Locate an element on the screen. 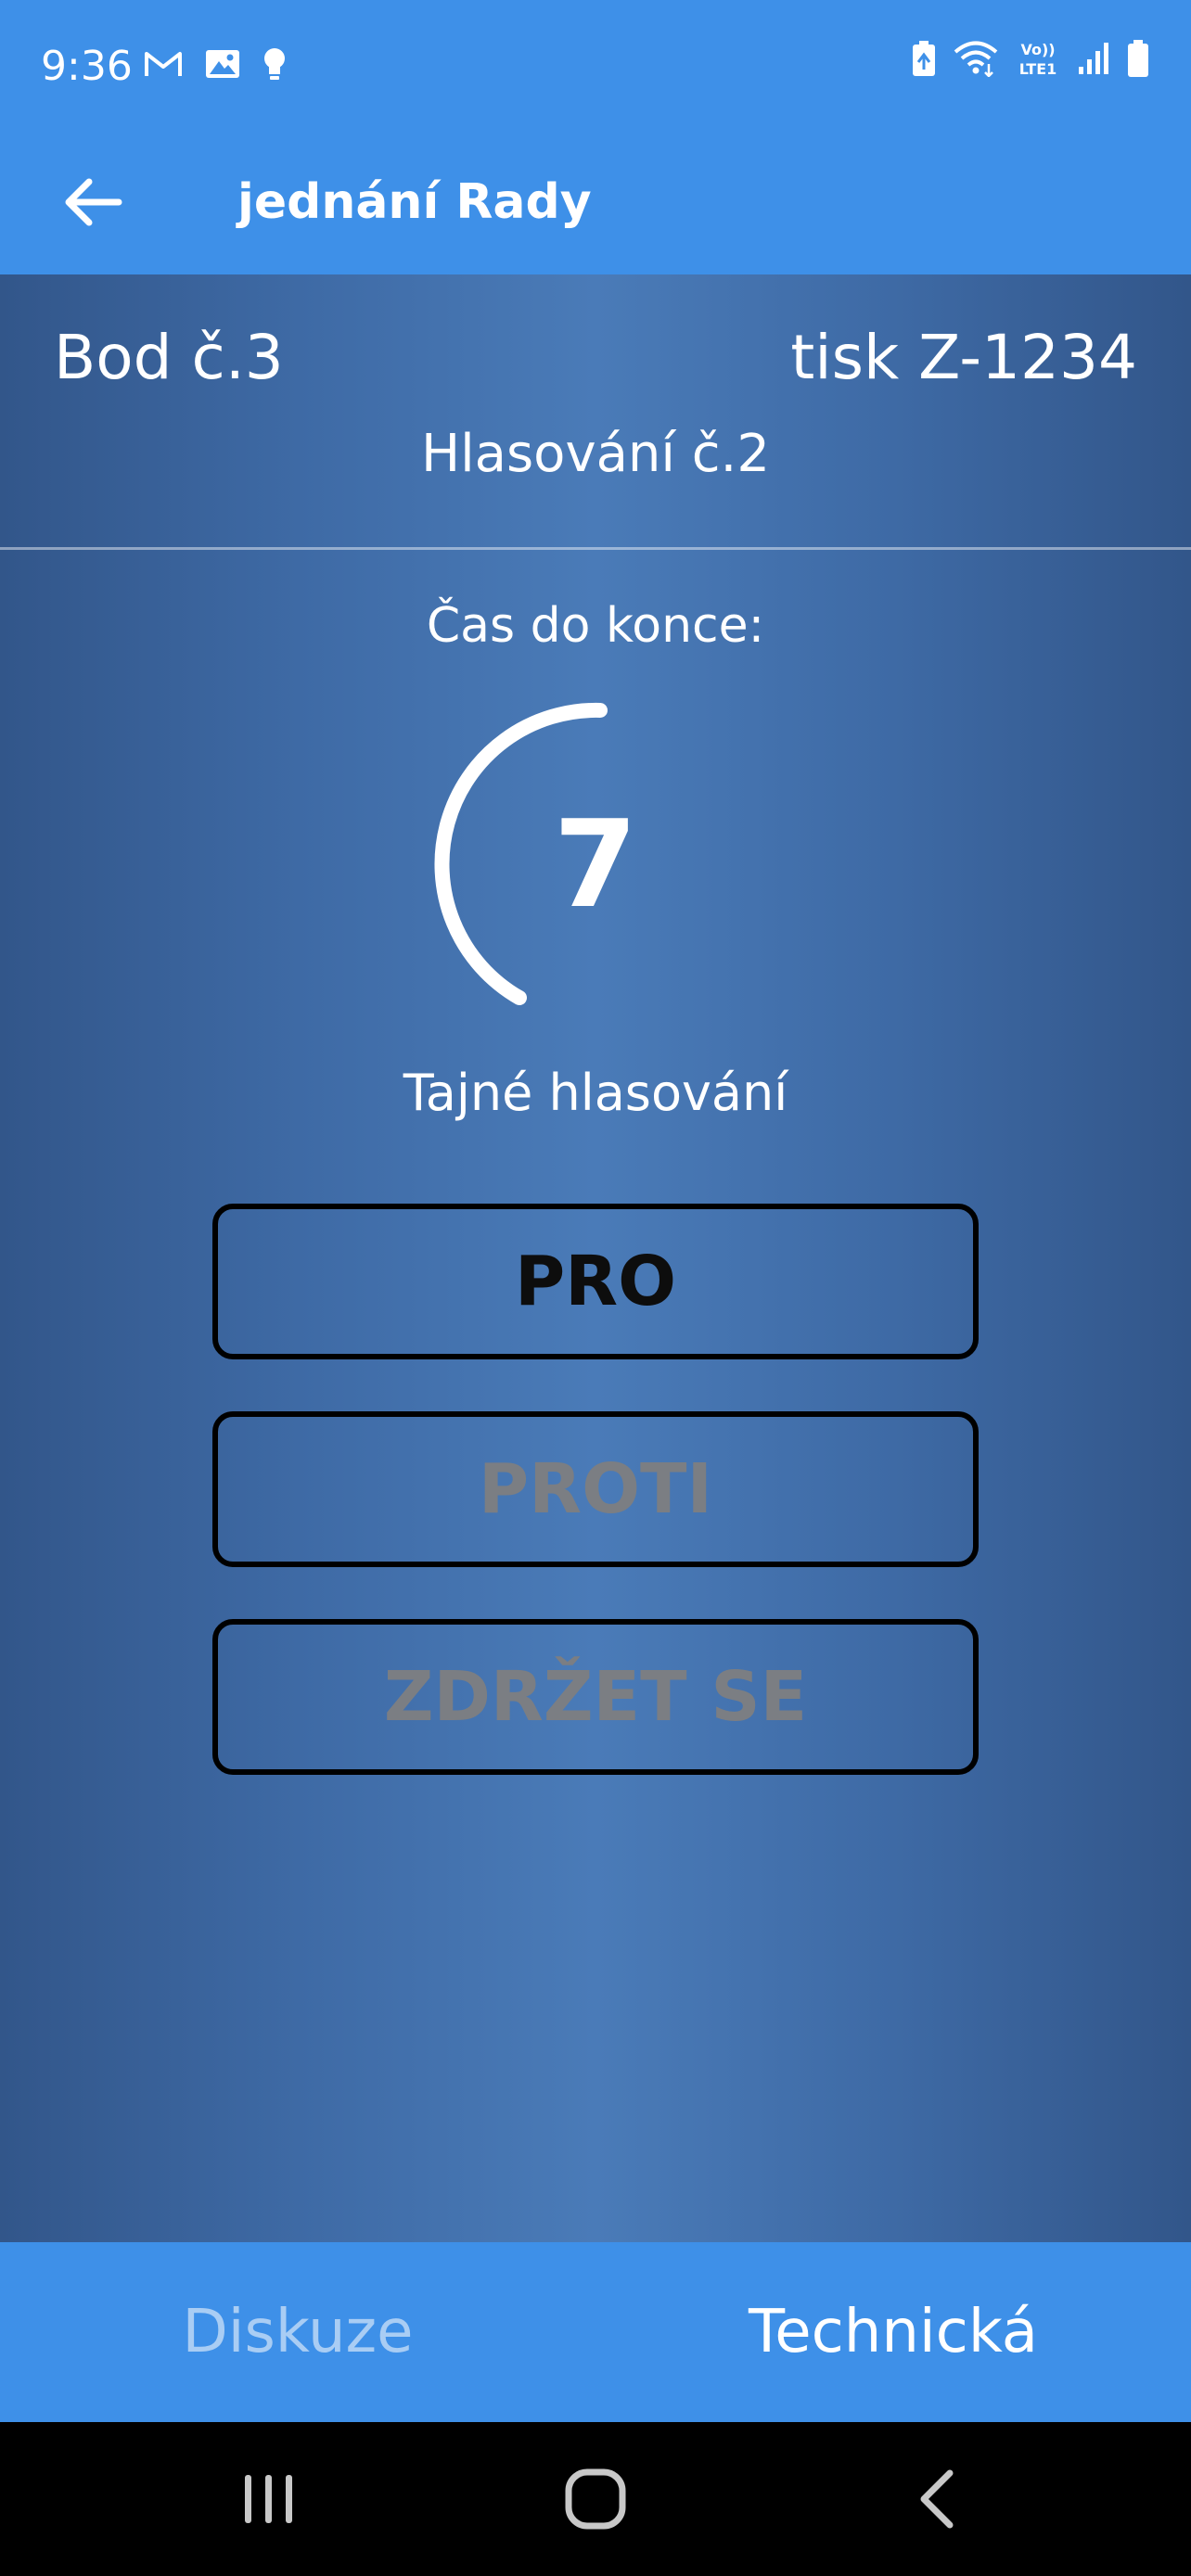 Image resolution: width=1191 pixels, height=2576 pixels. vote-proti-button: PROTI is located at coordinates (595, 1489).